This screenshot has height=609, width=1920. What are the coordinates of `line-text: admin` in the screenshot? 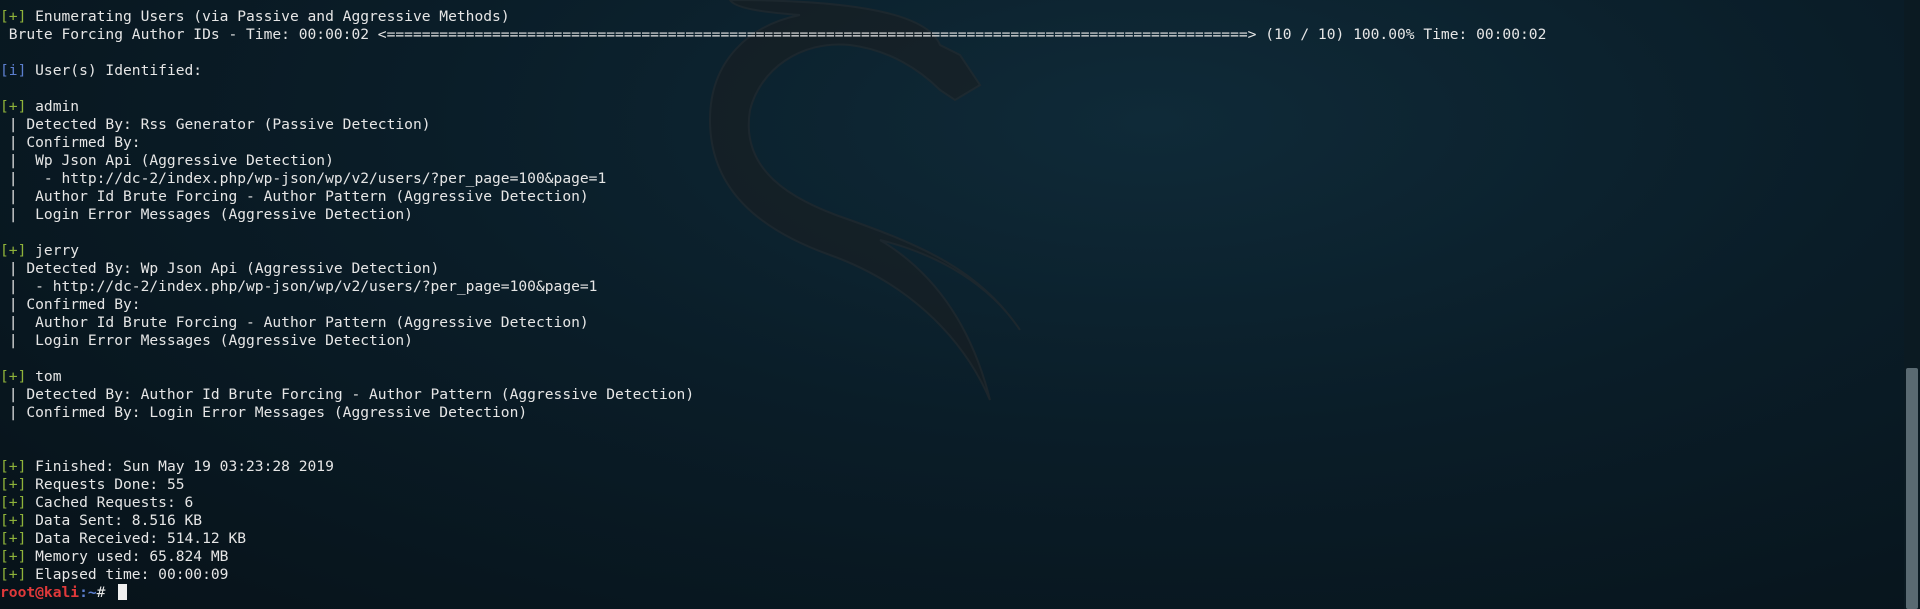 It's located at (53, 106).